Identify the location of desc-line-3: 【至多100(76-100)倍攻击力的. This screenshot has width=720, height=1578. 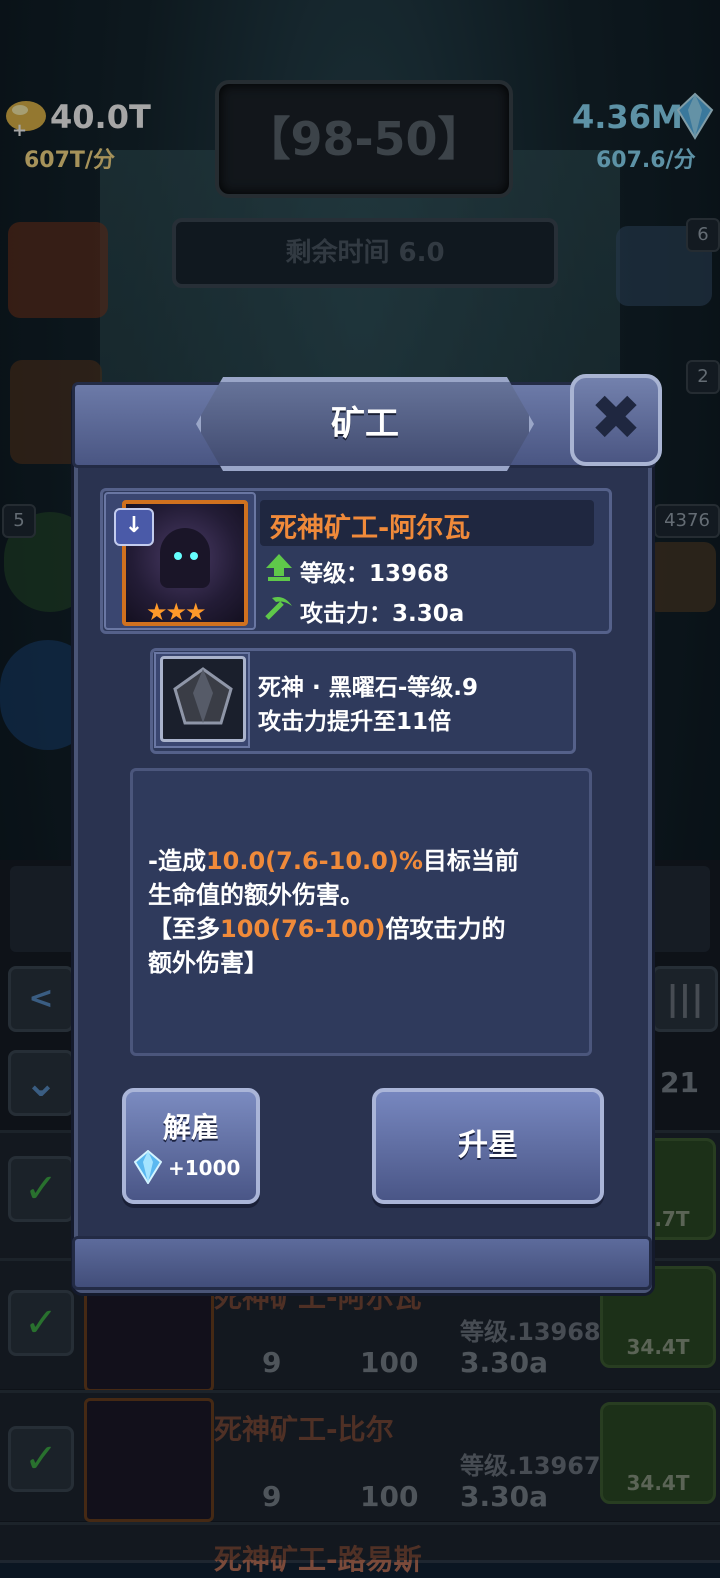
(327, 929).